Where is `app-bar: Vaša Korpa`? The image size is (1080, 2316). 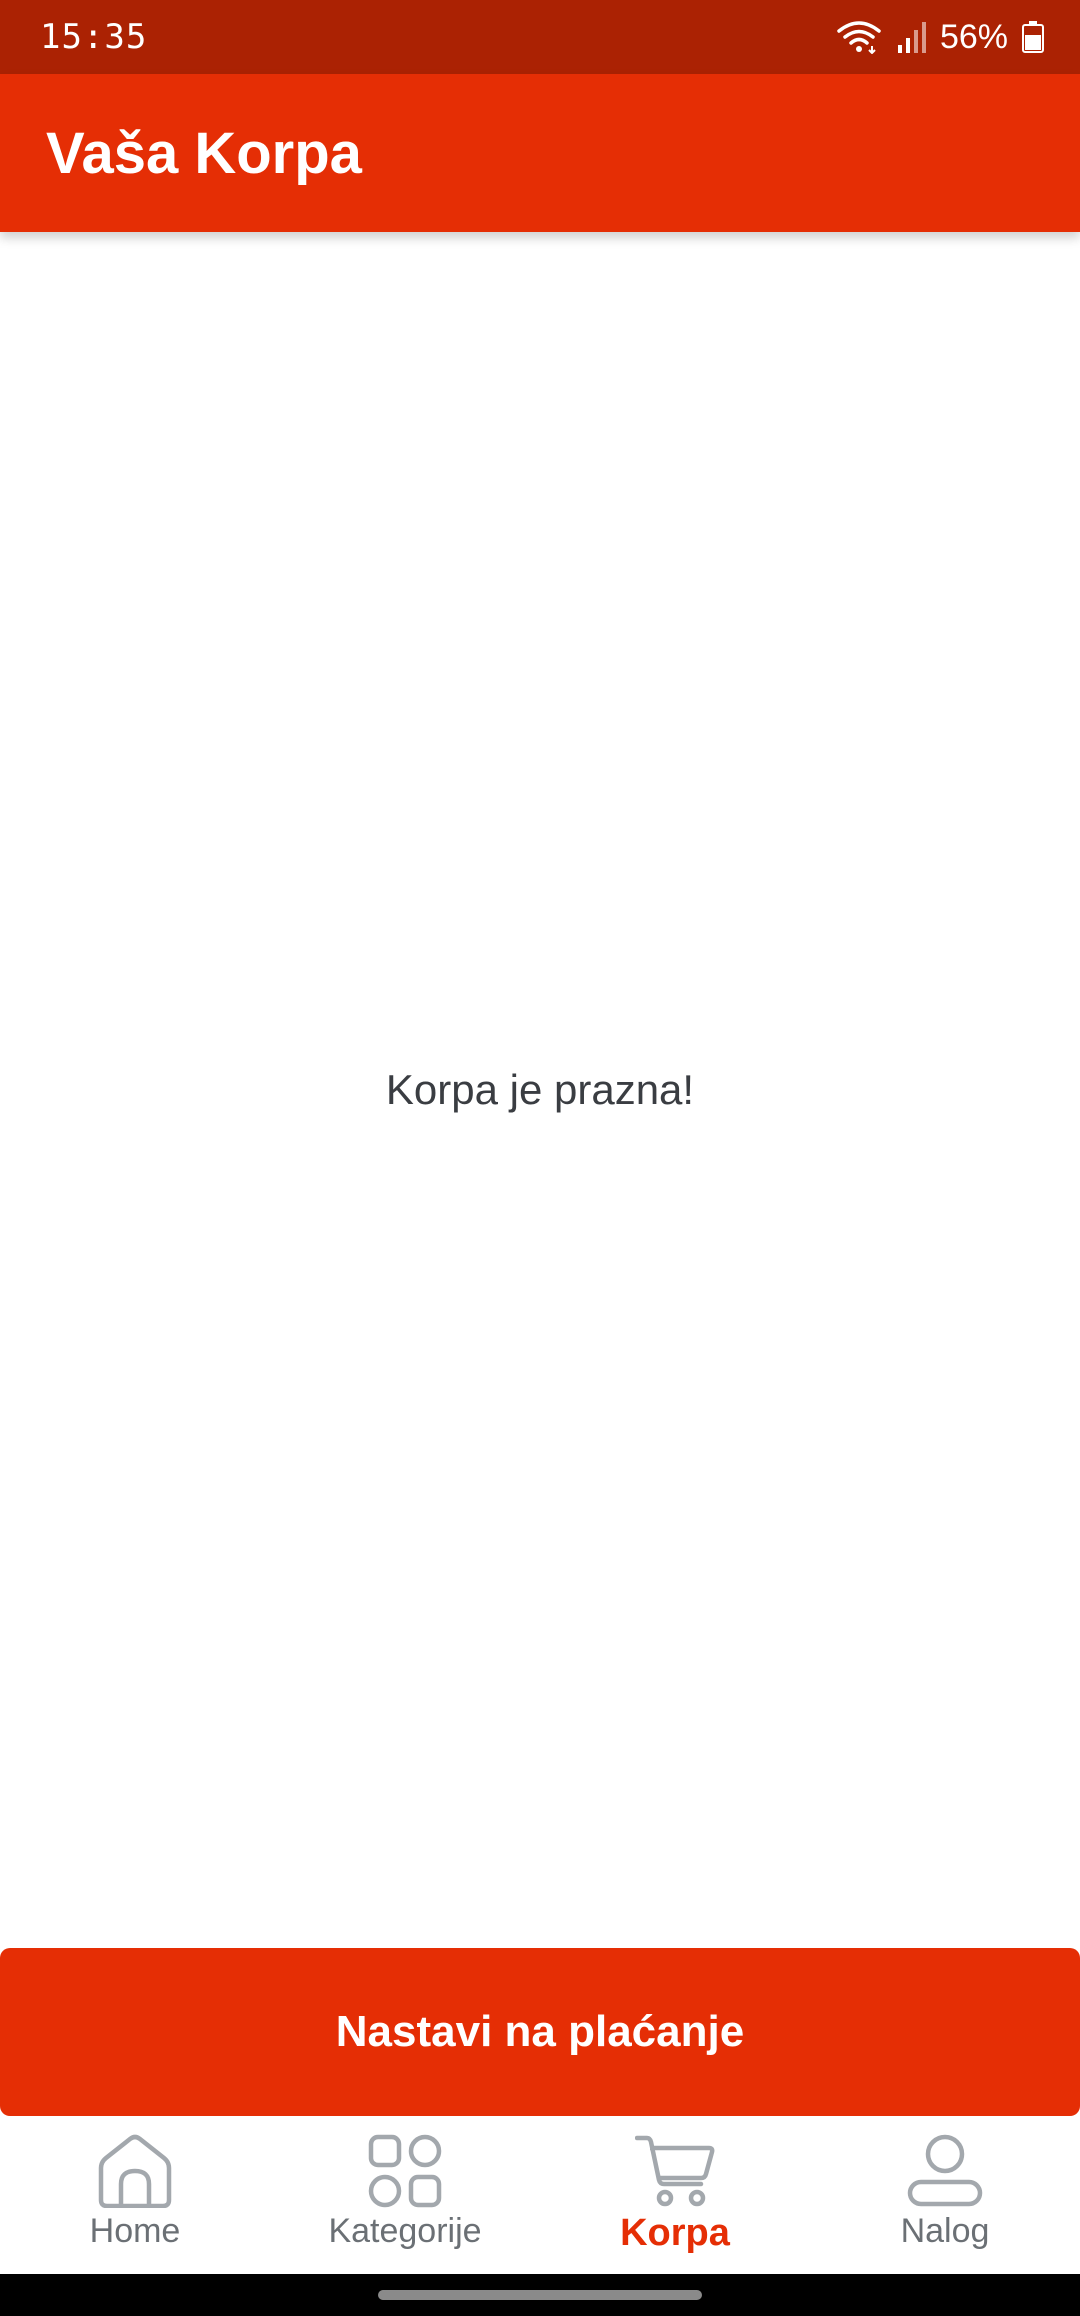
app-bar: Vaša Korpa is located at coordinates (540, 153).